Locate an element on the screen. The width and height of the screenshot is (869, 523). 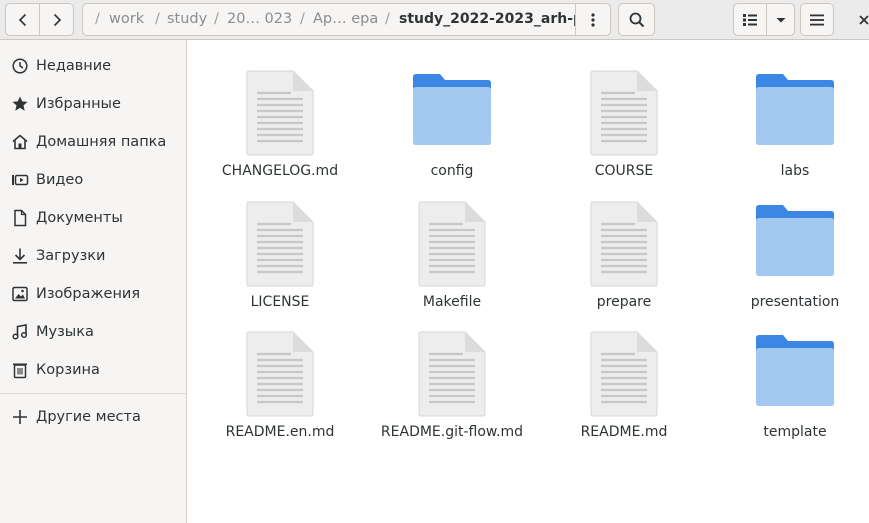
sidebar-item-recent: Недавние is located at coordinates (93, 66).